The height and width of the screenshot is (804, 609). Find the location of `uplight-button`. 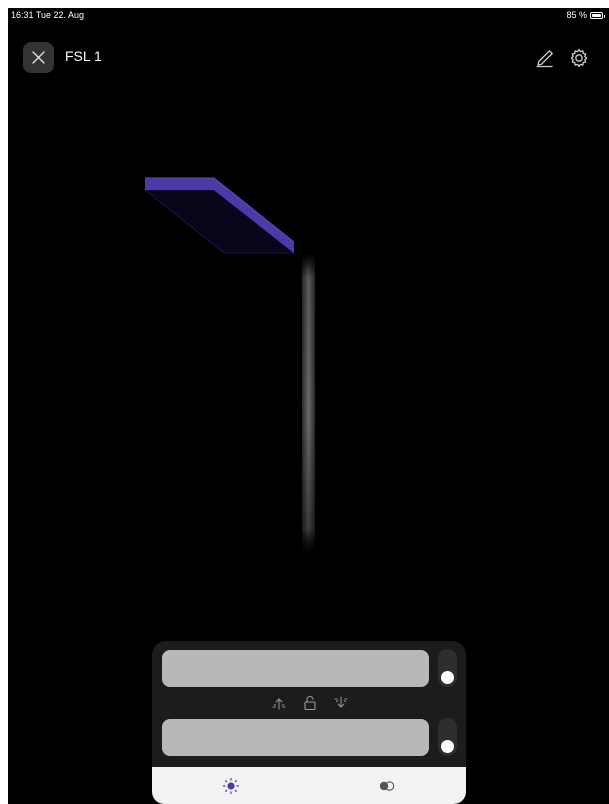

uplight-button is located at coordinates (279, 703).